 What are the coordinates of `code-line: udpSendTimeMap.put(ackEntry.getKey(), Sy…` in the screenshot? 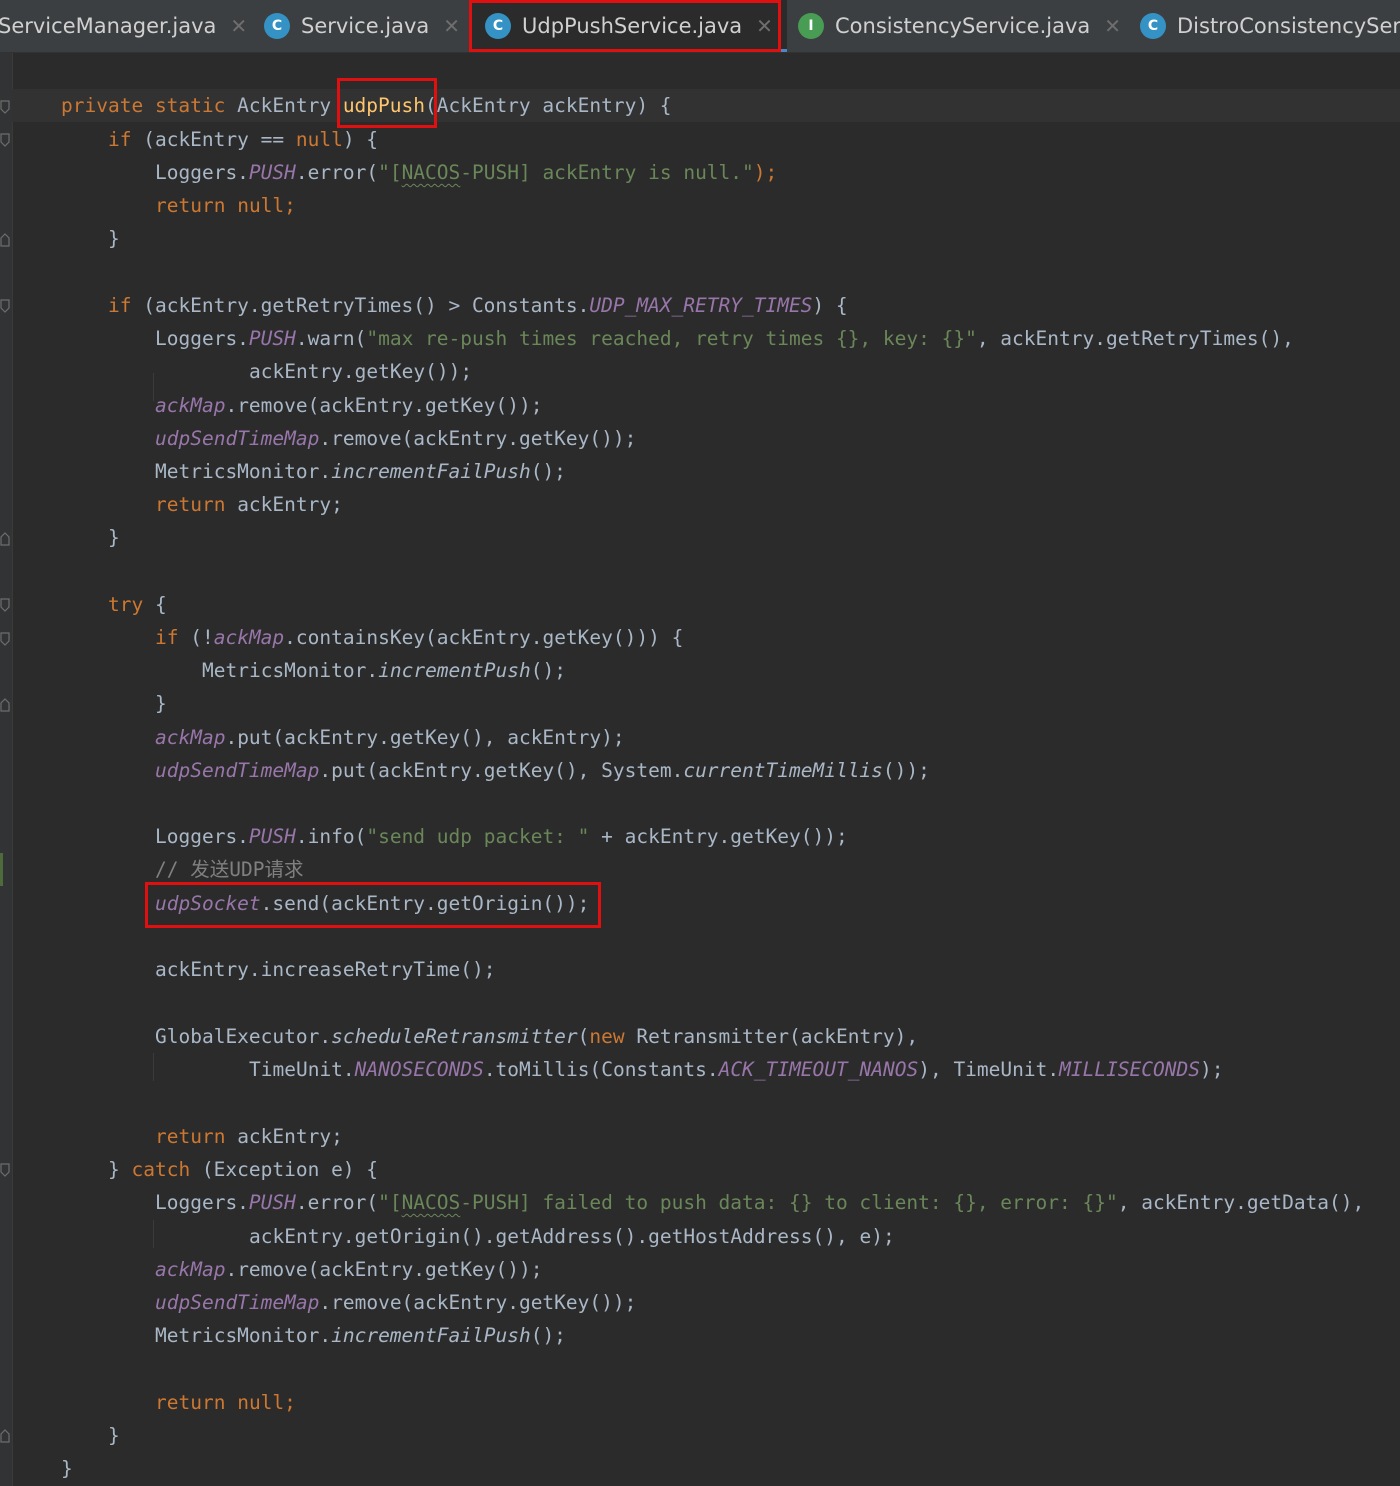 It's located at (542, 770).